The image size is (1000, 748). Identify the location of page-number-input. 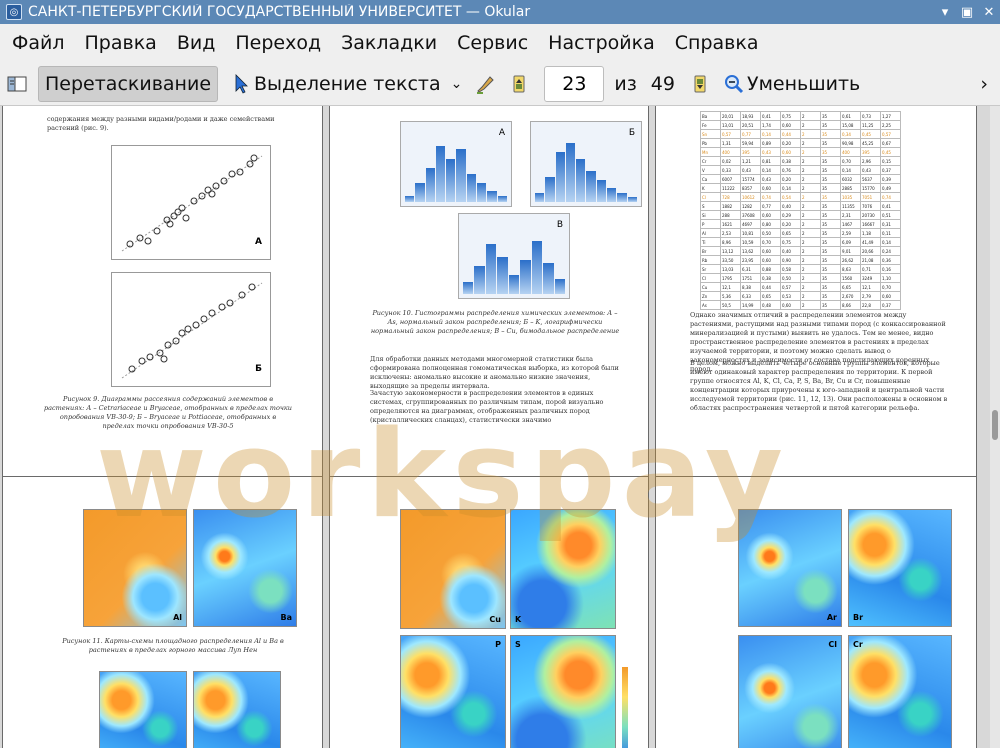
(574, 83).